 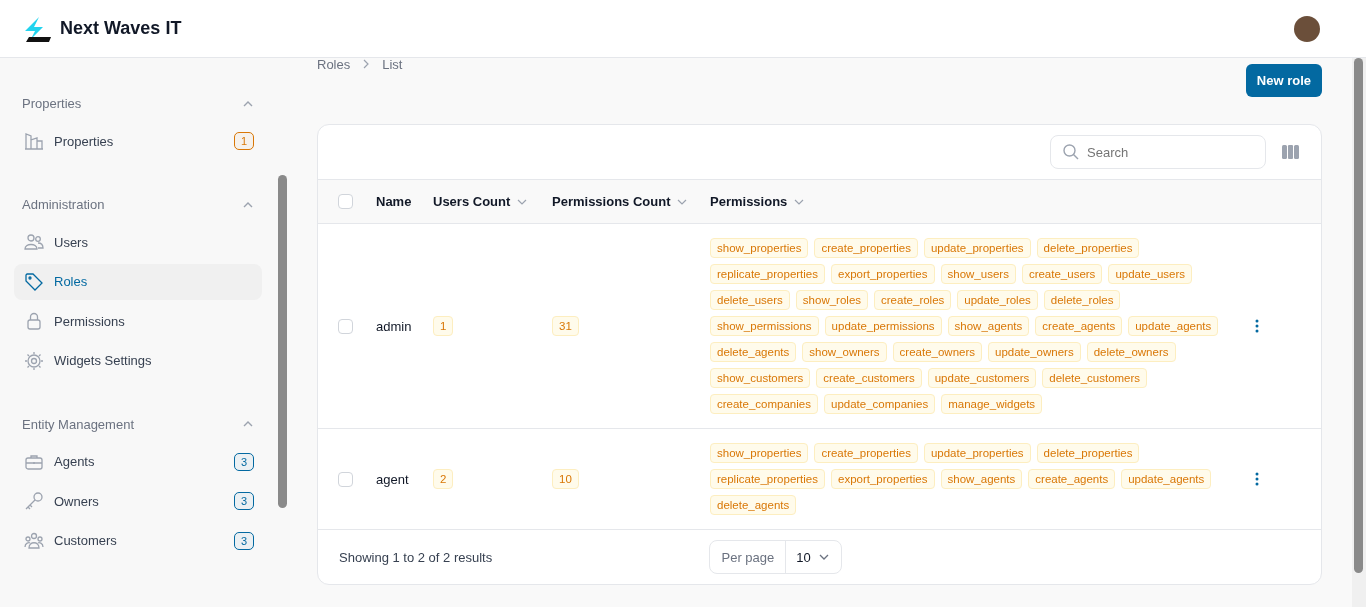 I want to click on sidebar-item: Owners 3, so click(x=138, y=501).